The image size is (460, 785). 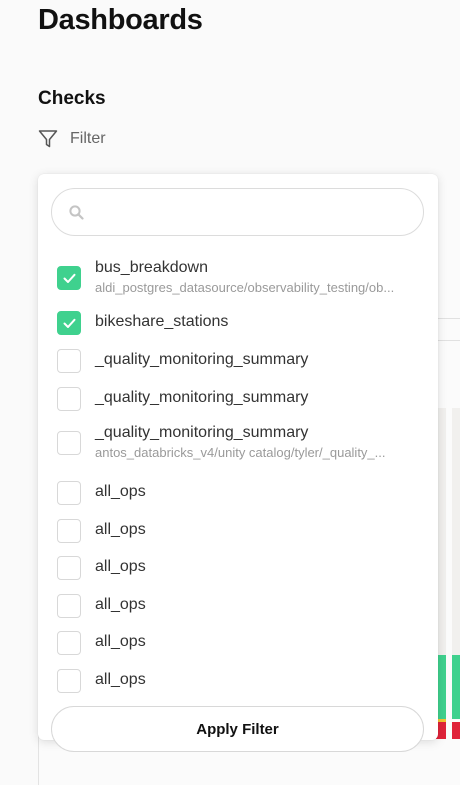 What do you see at coordinates (120, 20) in the screenshot?
I see `page-title: Dashboards` at bounding box center [120, 20].